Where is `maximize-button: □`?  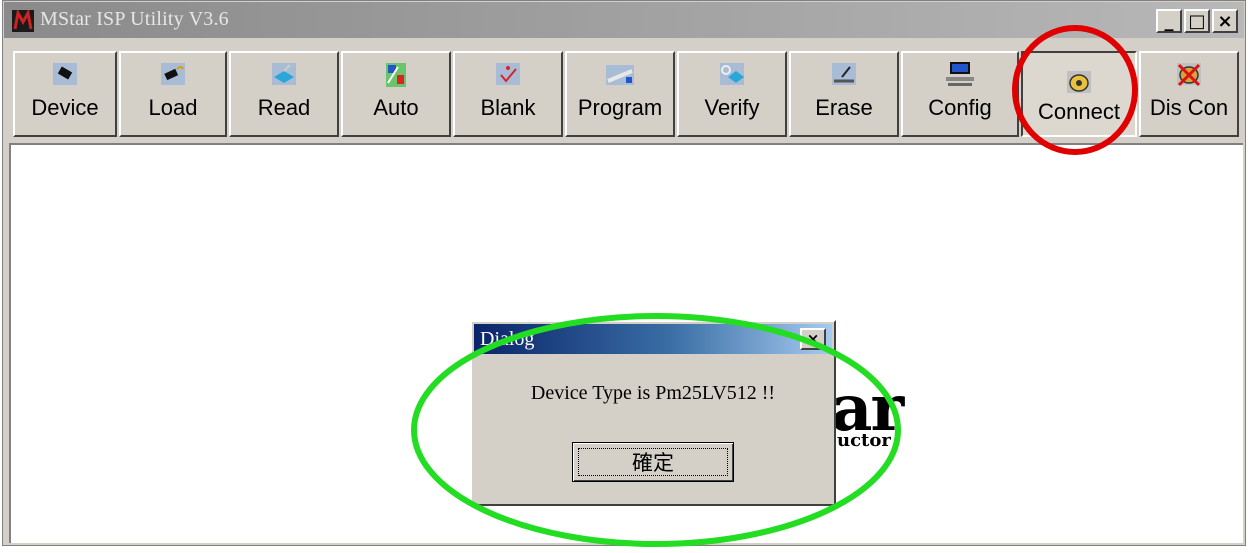
maximize-button: □ is located at coordinates (1197, 21).